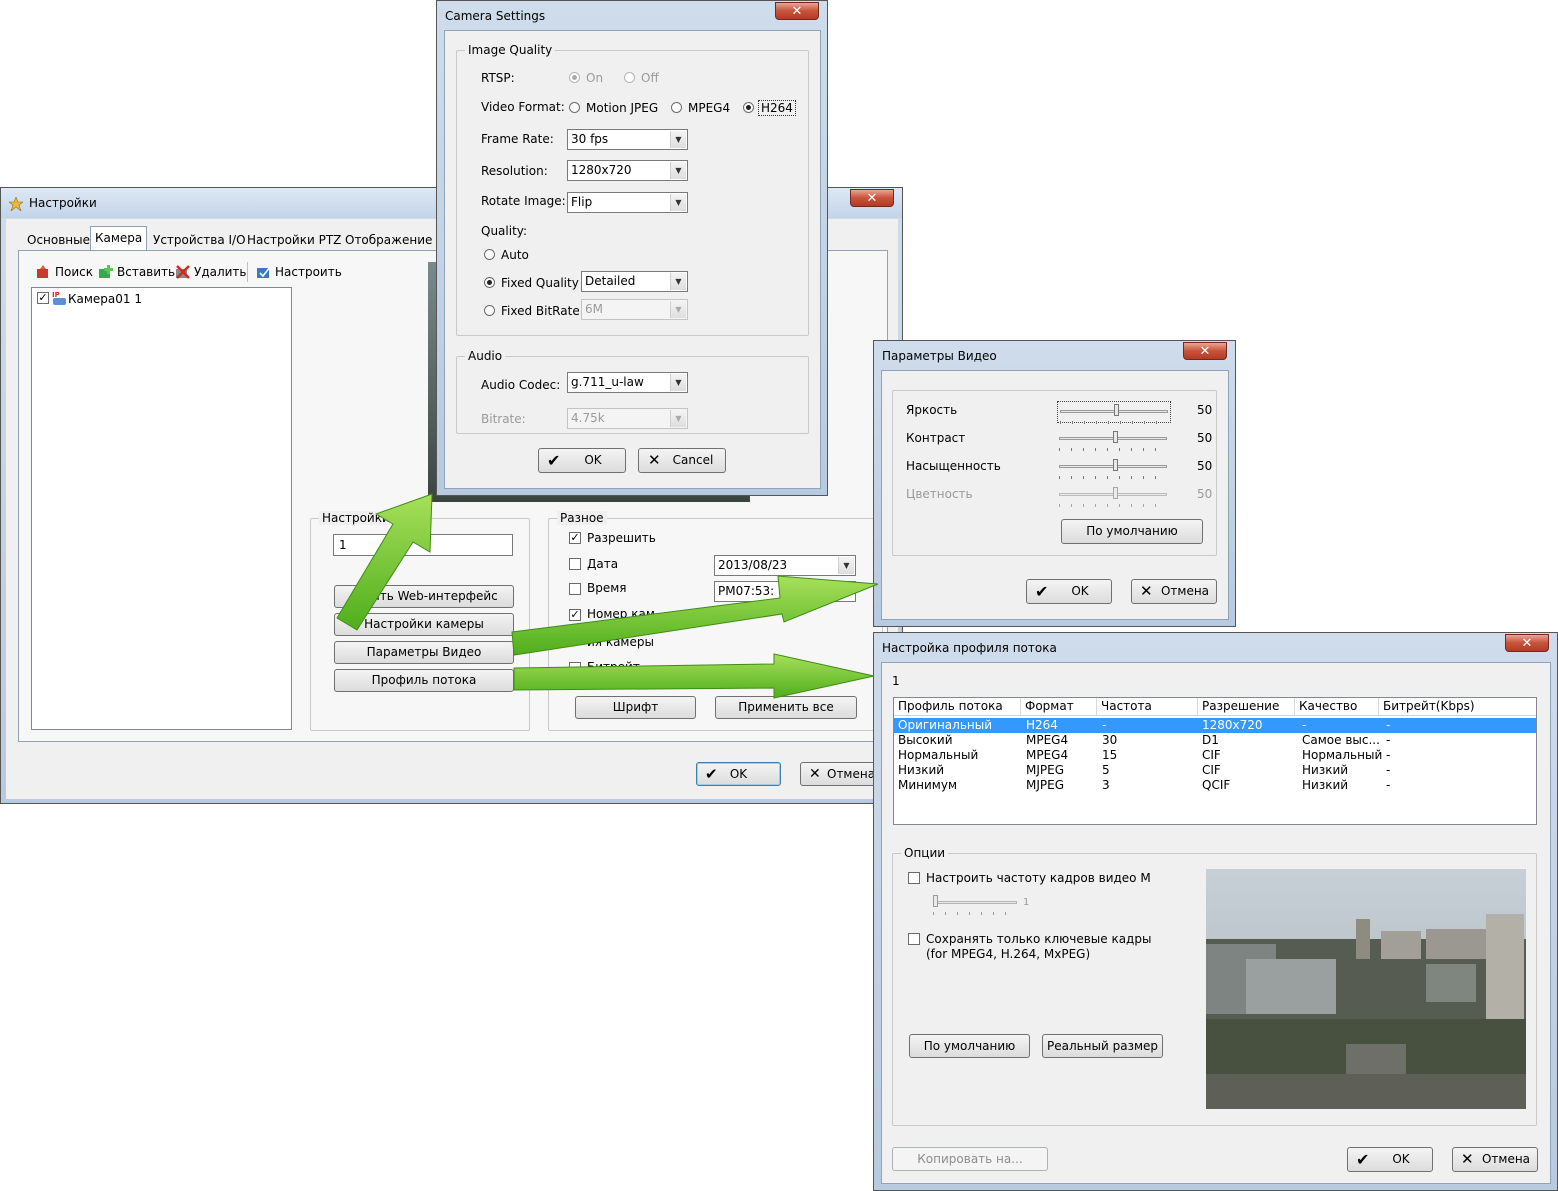 This screenshot has width=1558, height=1191. What do you see at coordinates (694, 676) in the screenshot?
I see `arrow-to-stream-profile` at bounding box center [694, 676].